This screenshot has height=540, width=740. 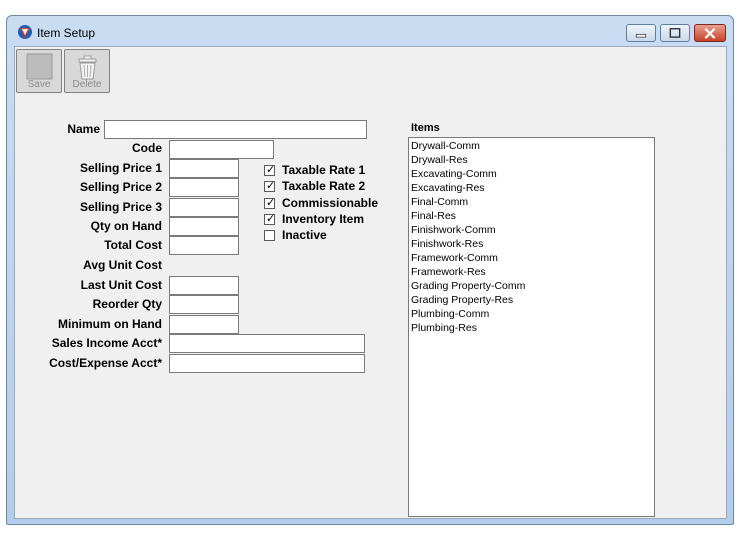 I want to click on minimum-on-hand-label: Minimum on Hand, so click(x=110, y=324).